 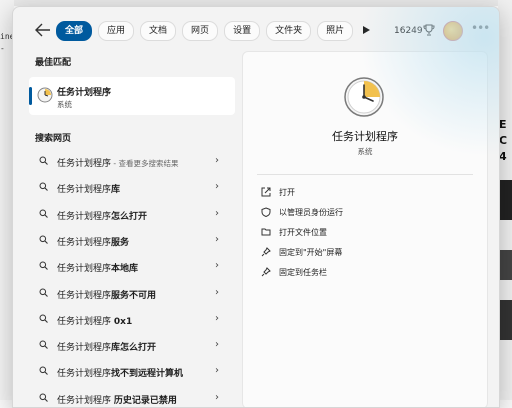 I want to click on web-search-heading: 搜索网页, so click(x=53, y=139).